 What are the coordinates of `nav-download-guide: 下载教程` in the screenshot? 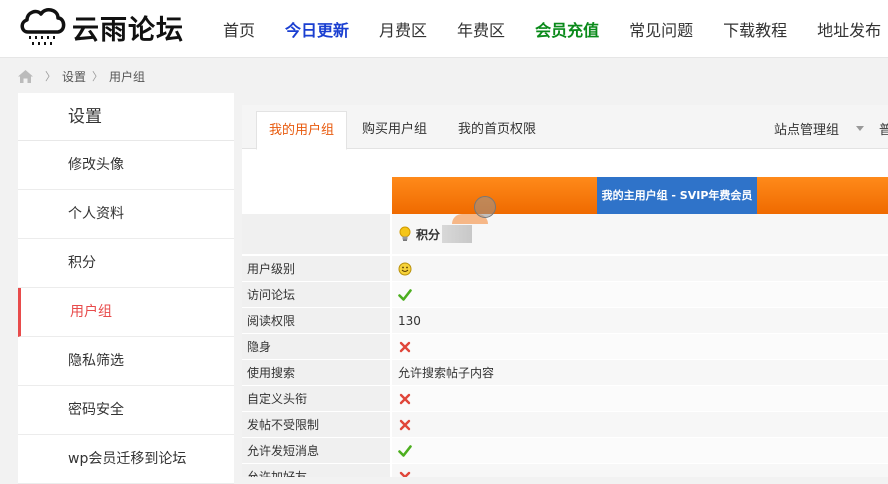 It's located at (755, 29).